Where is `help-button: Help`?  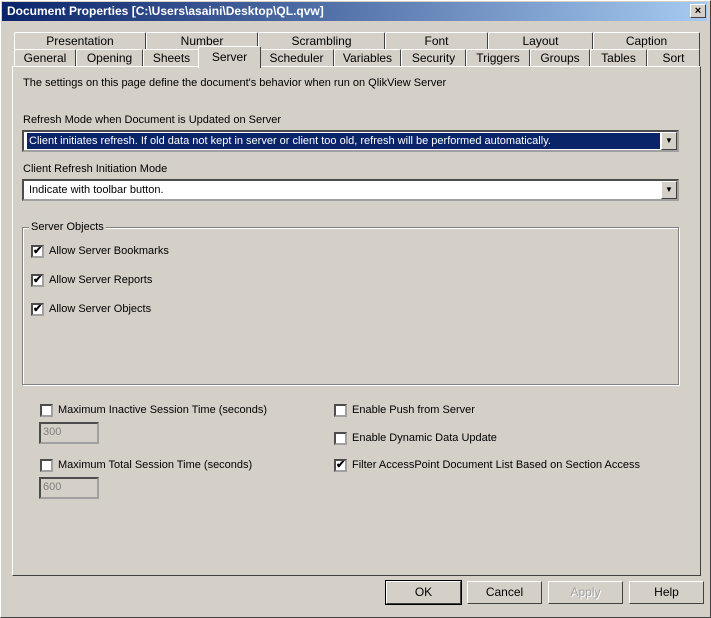 help-button: Help is located at coordinates (666, 592).